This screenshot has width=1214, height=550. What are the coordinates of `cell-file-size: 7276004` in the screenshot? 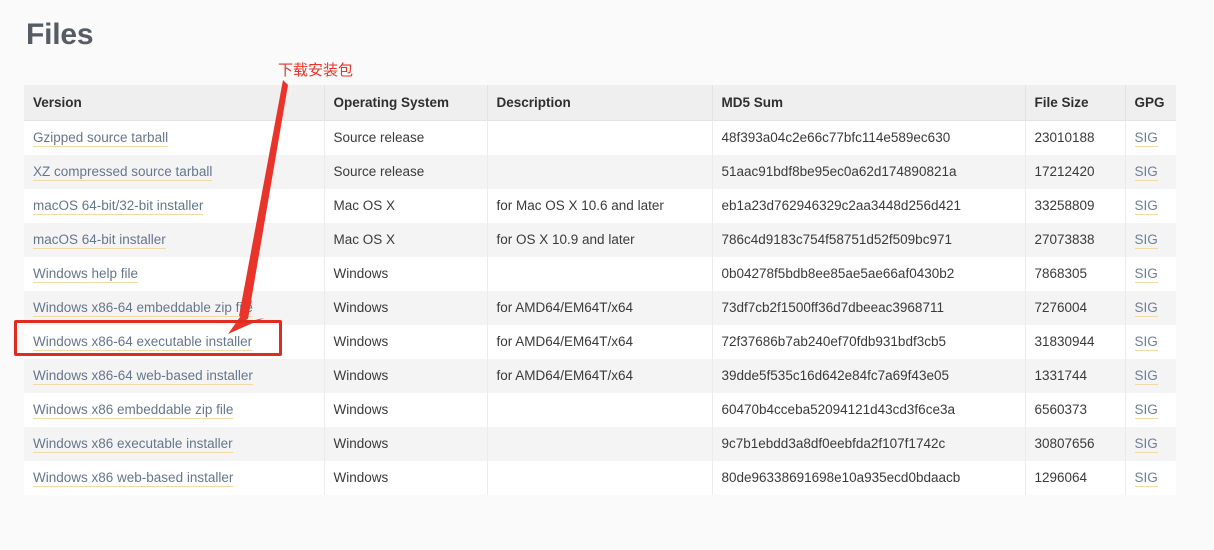 It's located at (1075, 307).